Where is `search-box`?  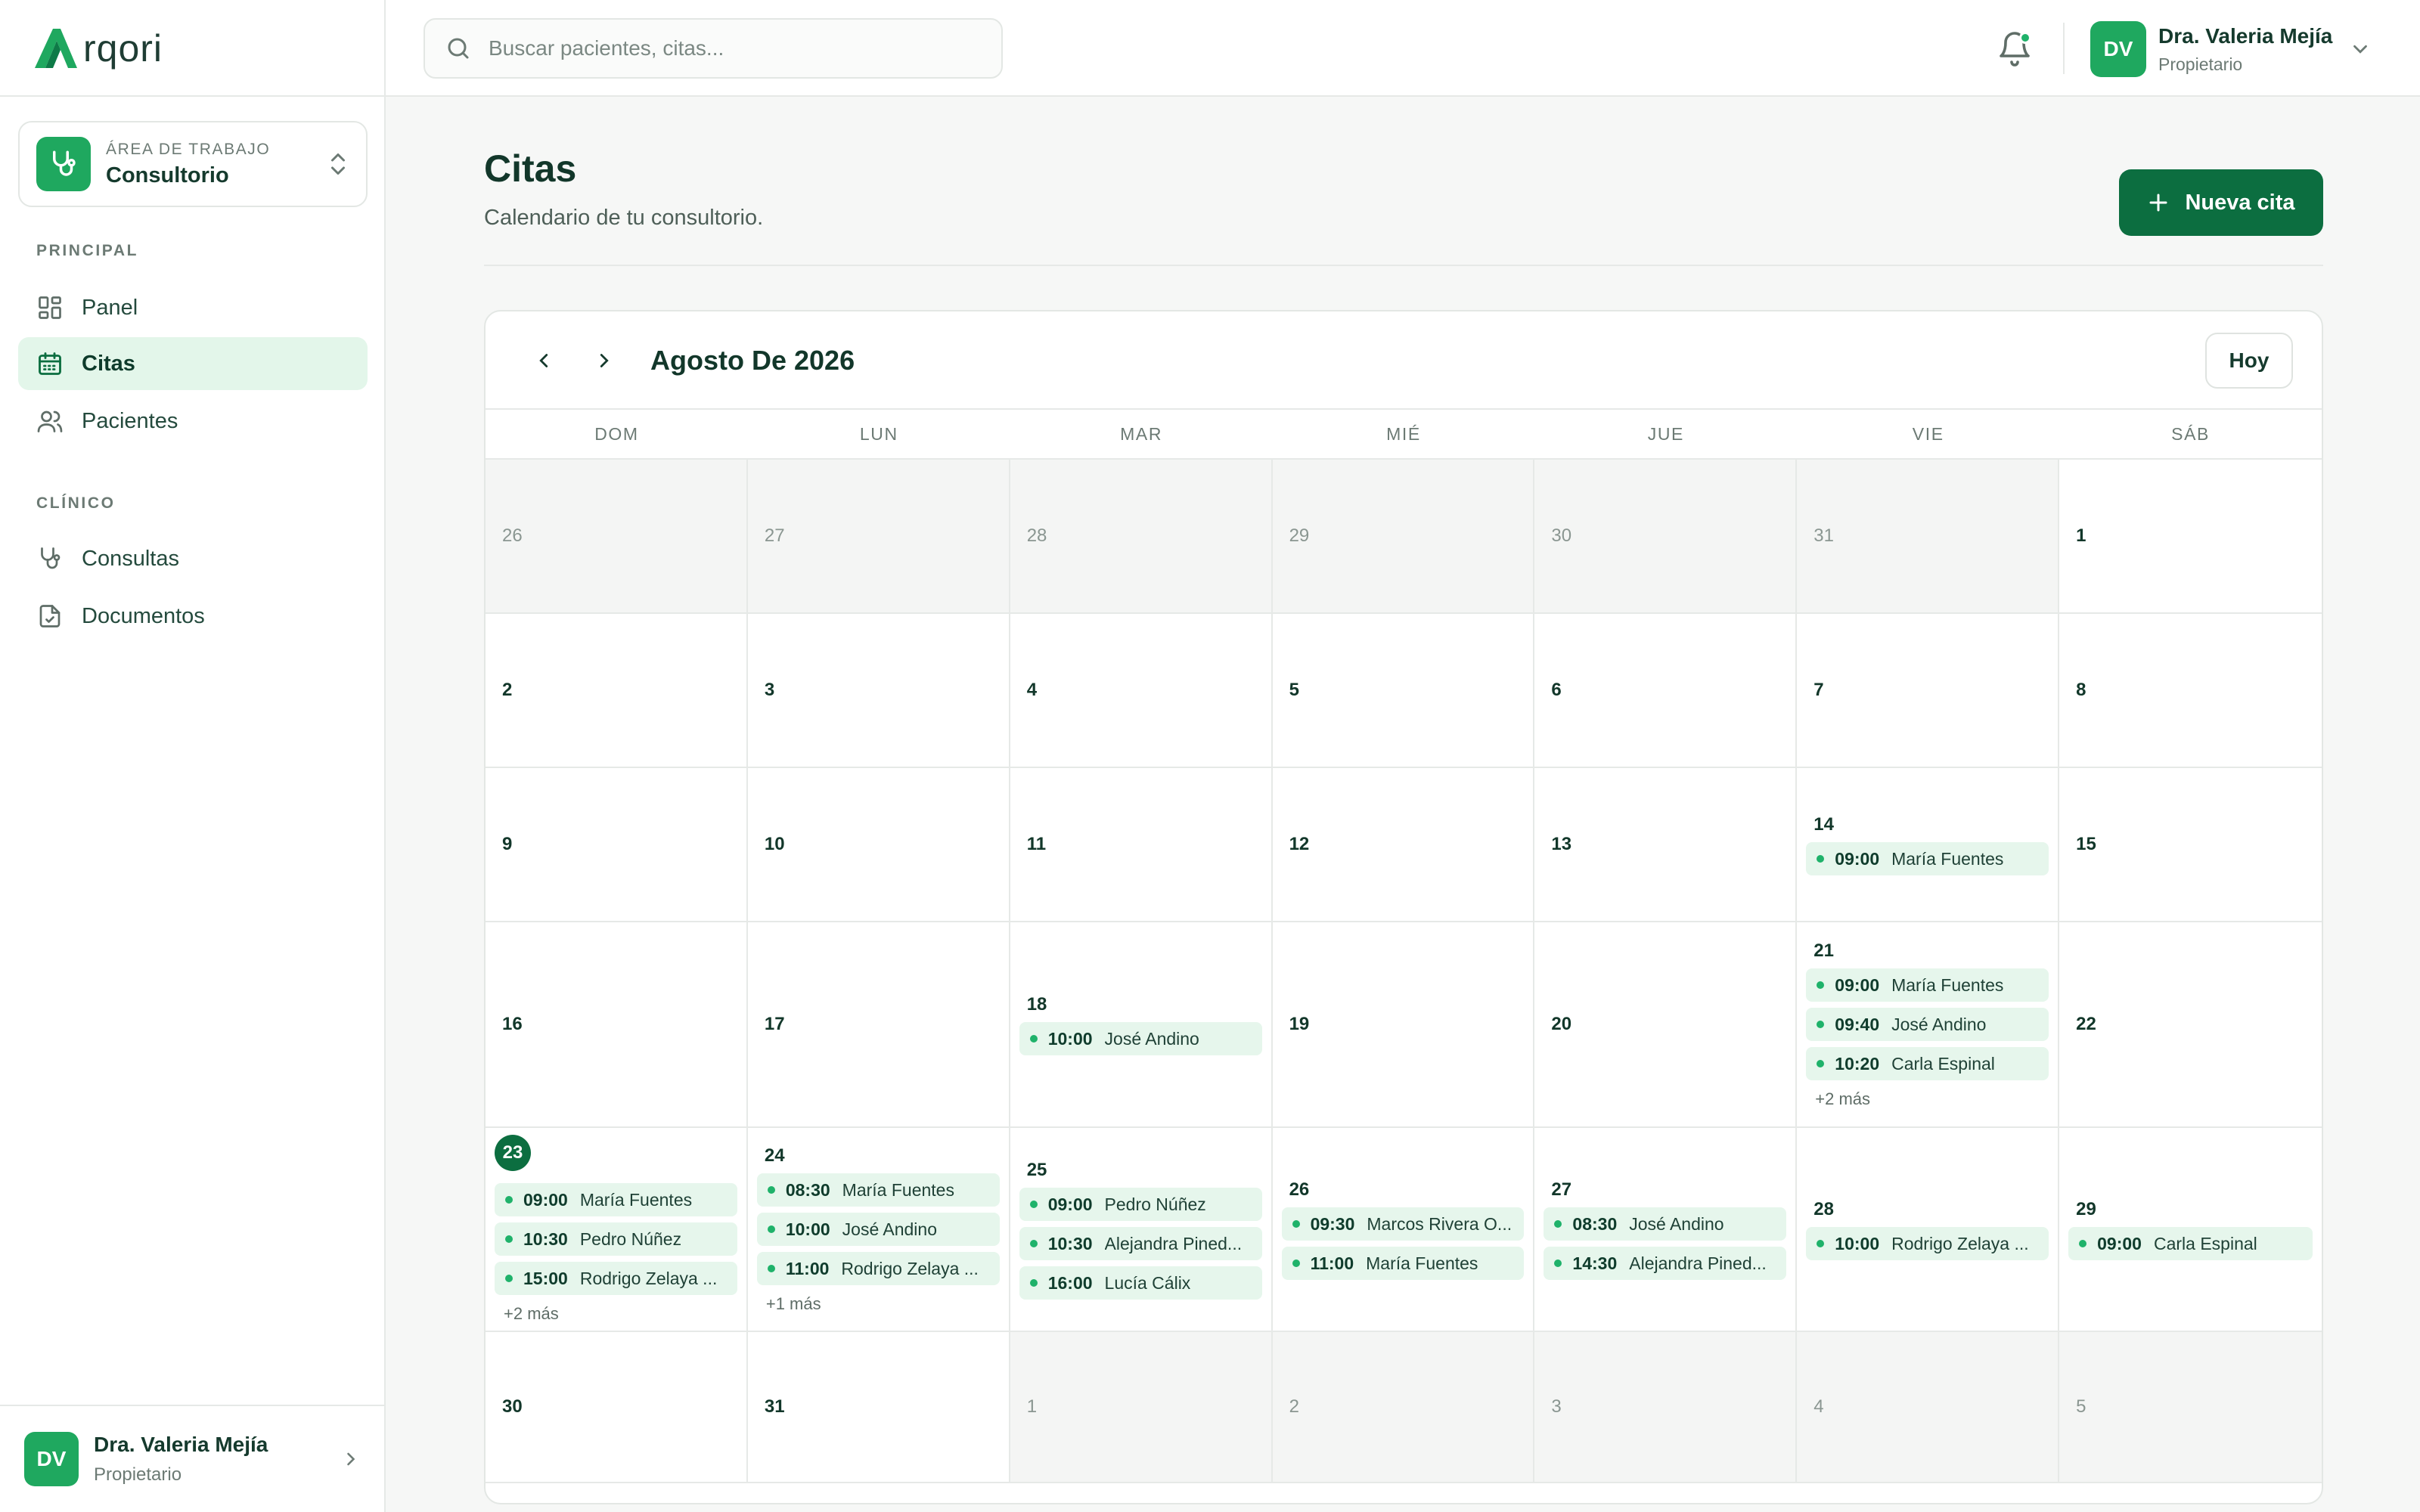 search-box is located at coordinates (713, 48).